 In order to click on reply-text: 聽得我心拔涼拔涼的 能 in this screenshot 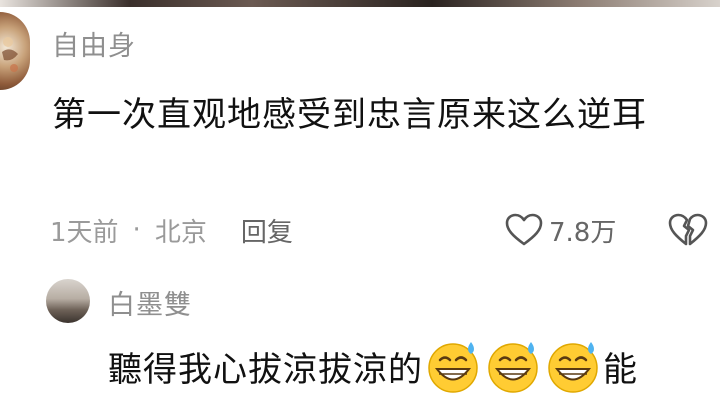, I will do `click(373, 366)`.